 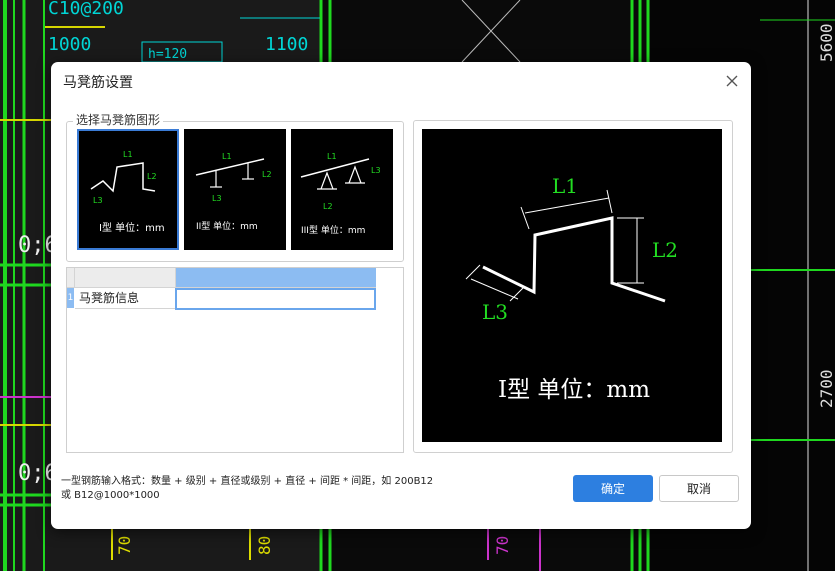 I want to click on preview-label-l3: L3, so click(x=495, y=312).